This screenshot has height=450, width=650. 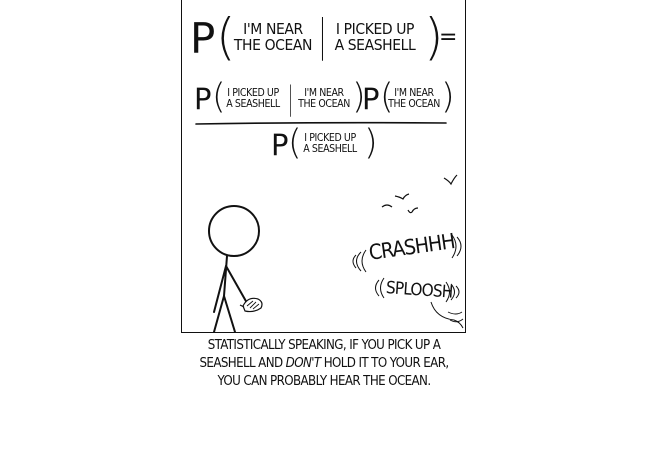 I want to click on caption-line-1: STATISTICALLY SPEAKING, IF YOU PICK UP A, so click(x=324, y=345).